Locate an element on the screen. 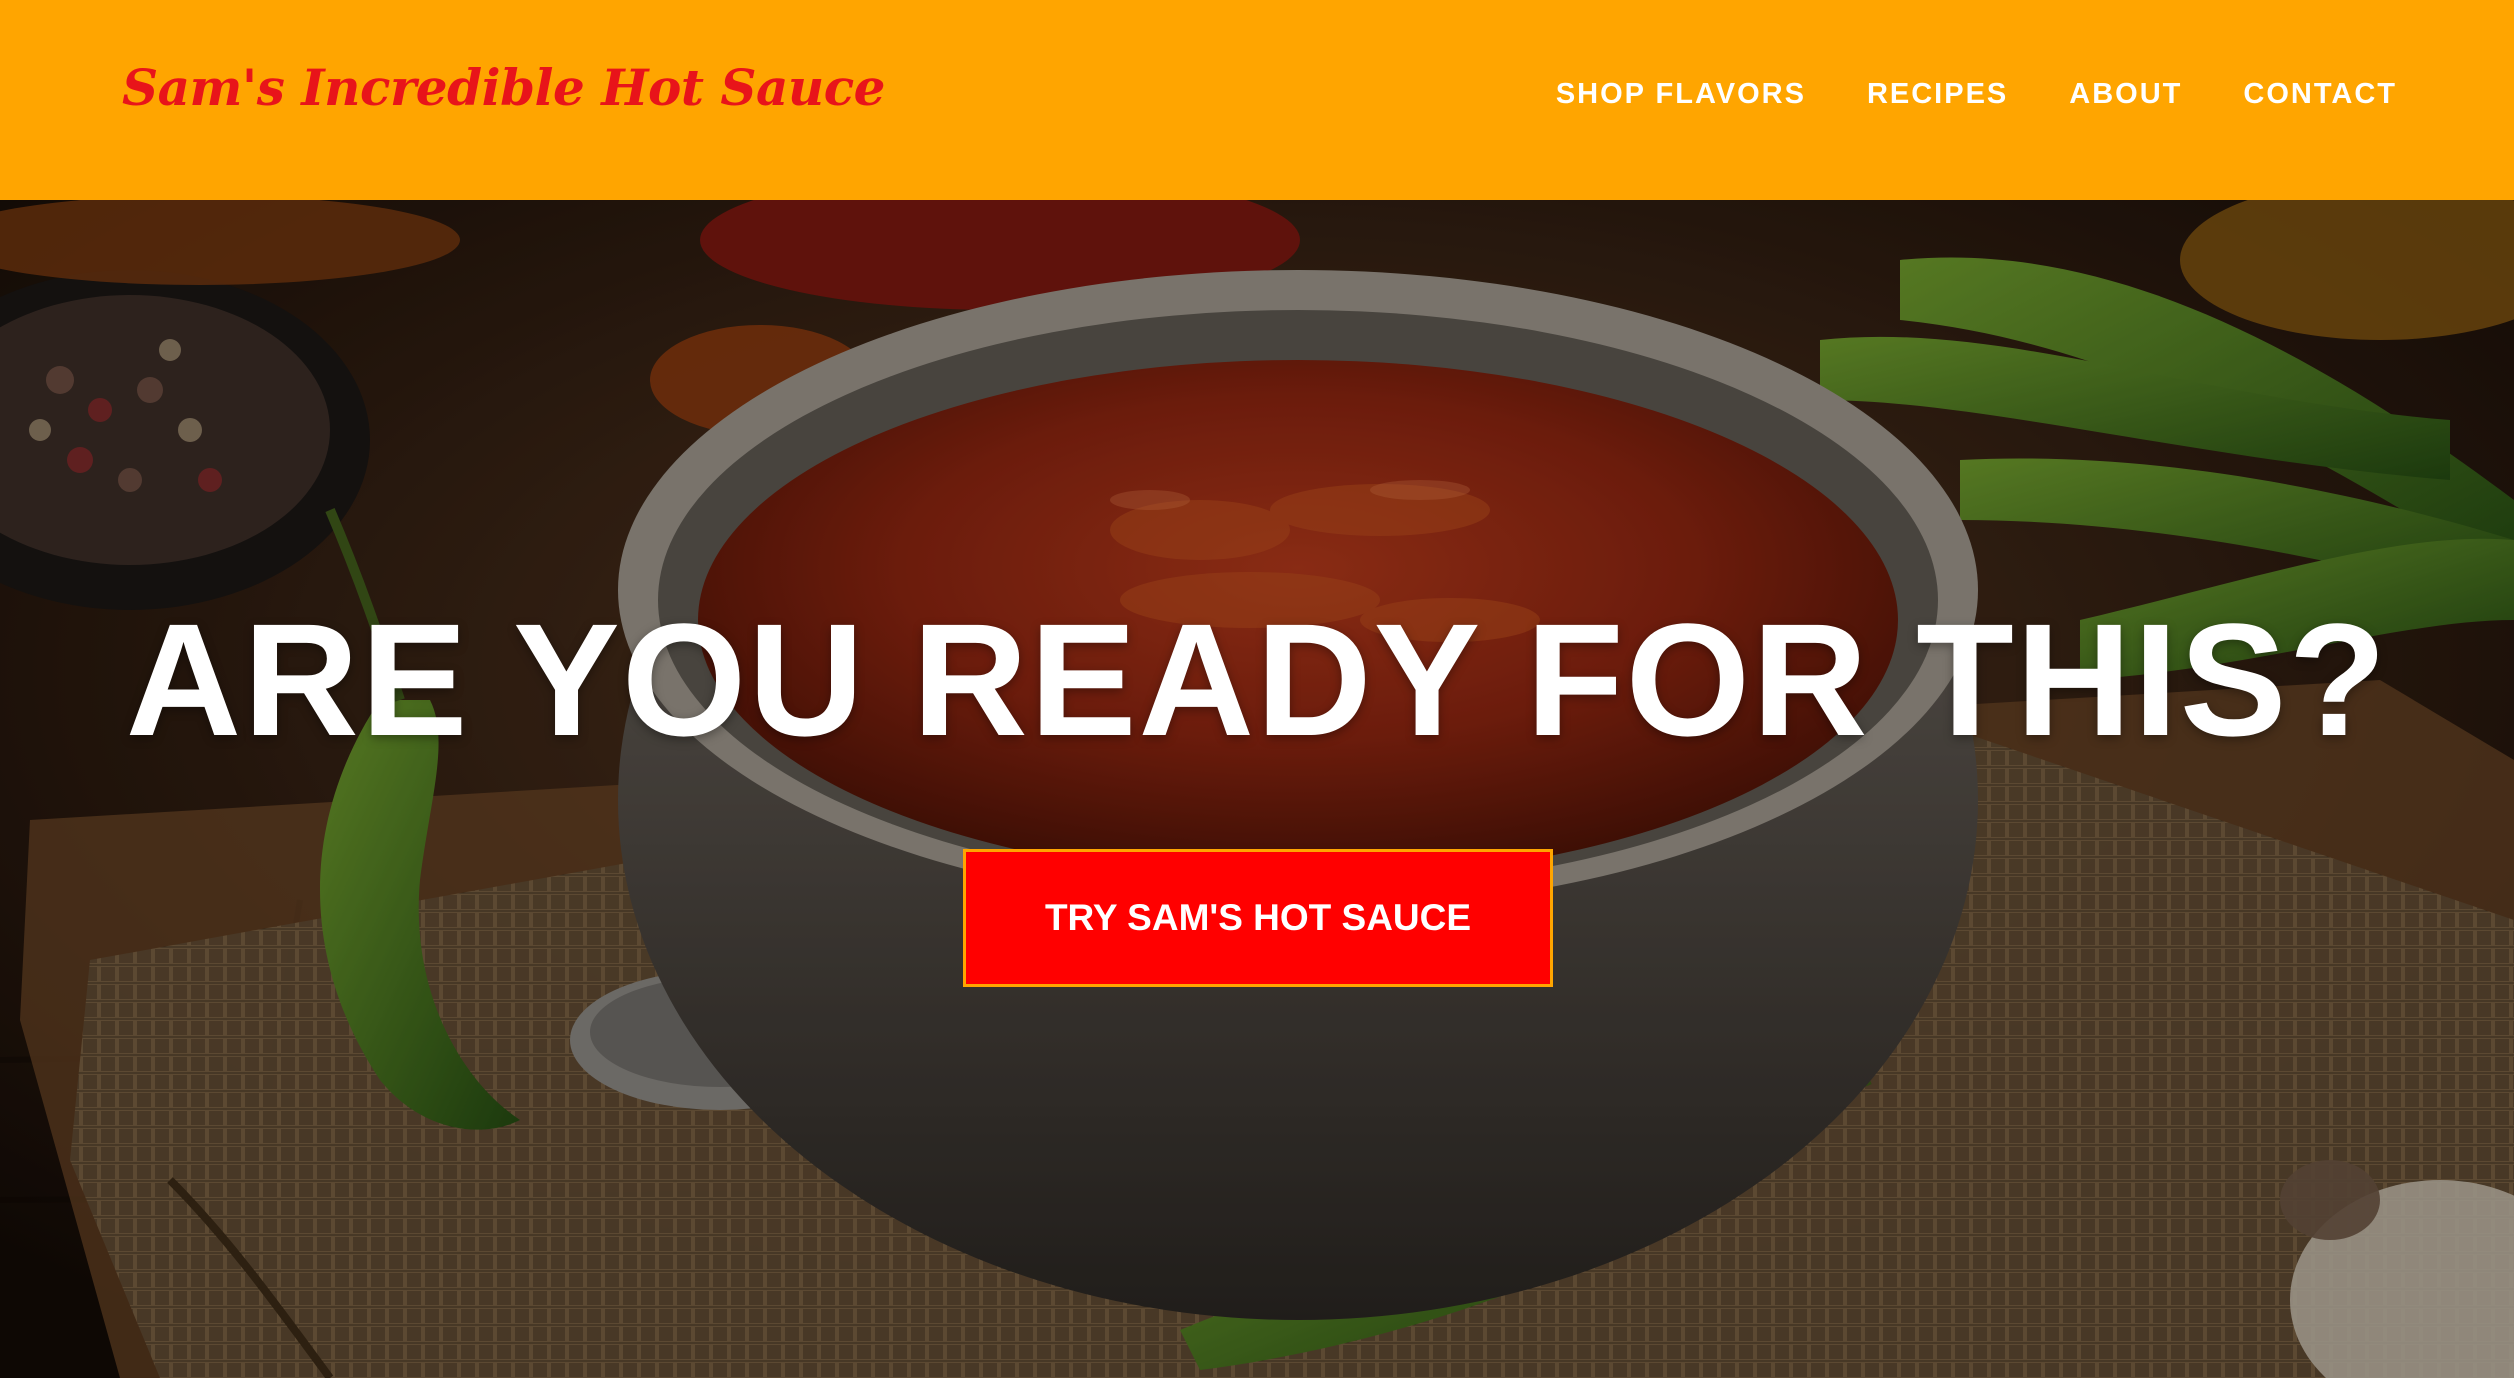 Image resolution: width=2514 pixels, height=1378 pixels. brand-logo-text: Sam's Incredible Hot Sauce is located at coordinates (503, 87).